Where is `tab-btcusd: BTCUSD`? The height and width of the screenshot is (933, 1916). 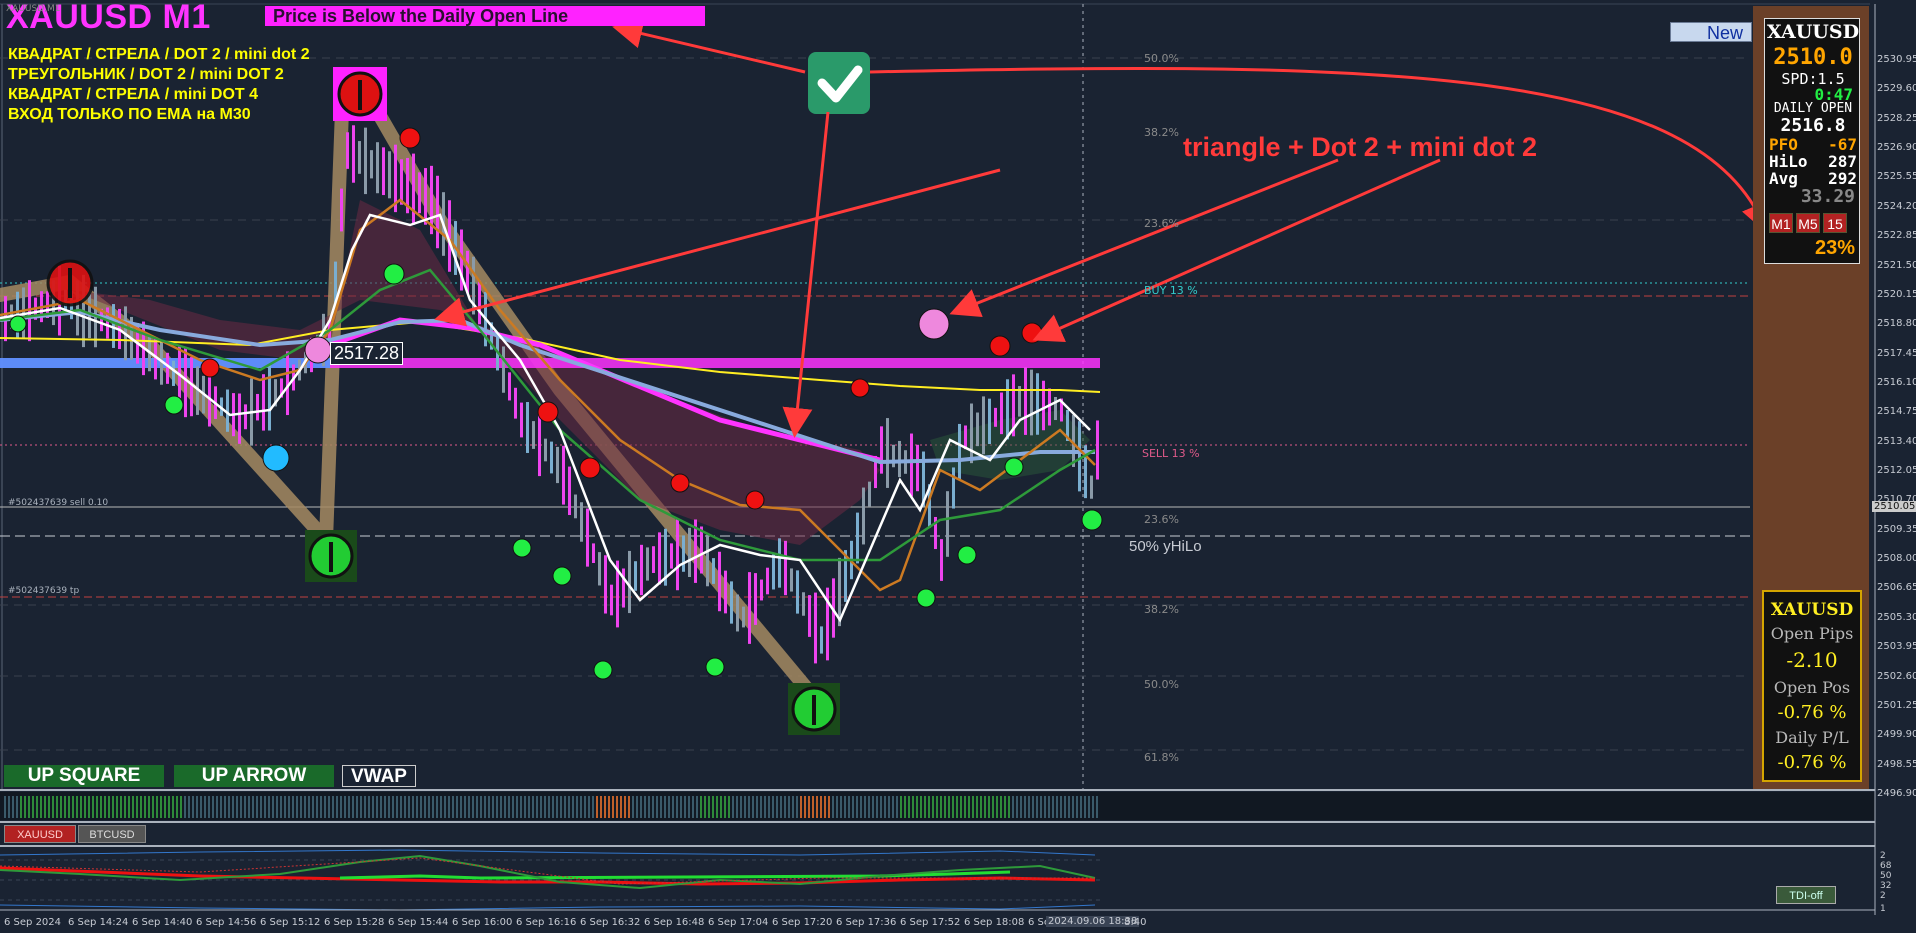 tab-btcusd: BTCUSD is located at coordinates (112, 834).